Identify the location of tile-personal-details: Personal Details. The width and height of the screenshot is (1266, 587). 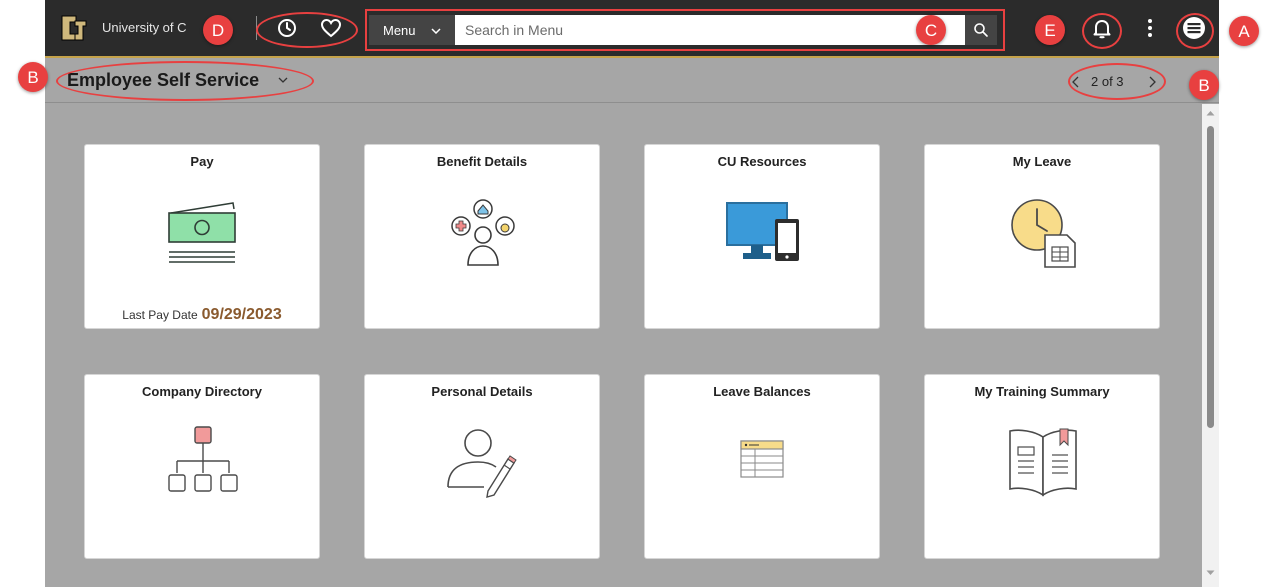
(482, 466).